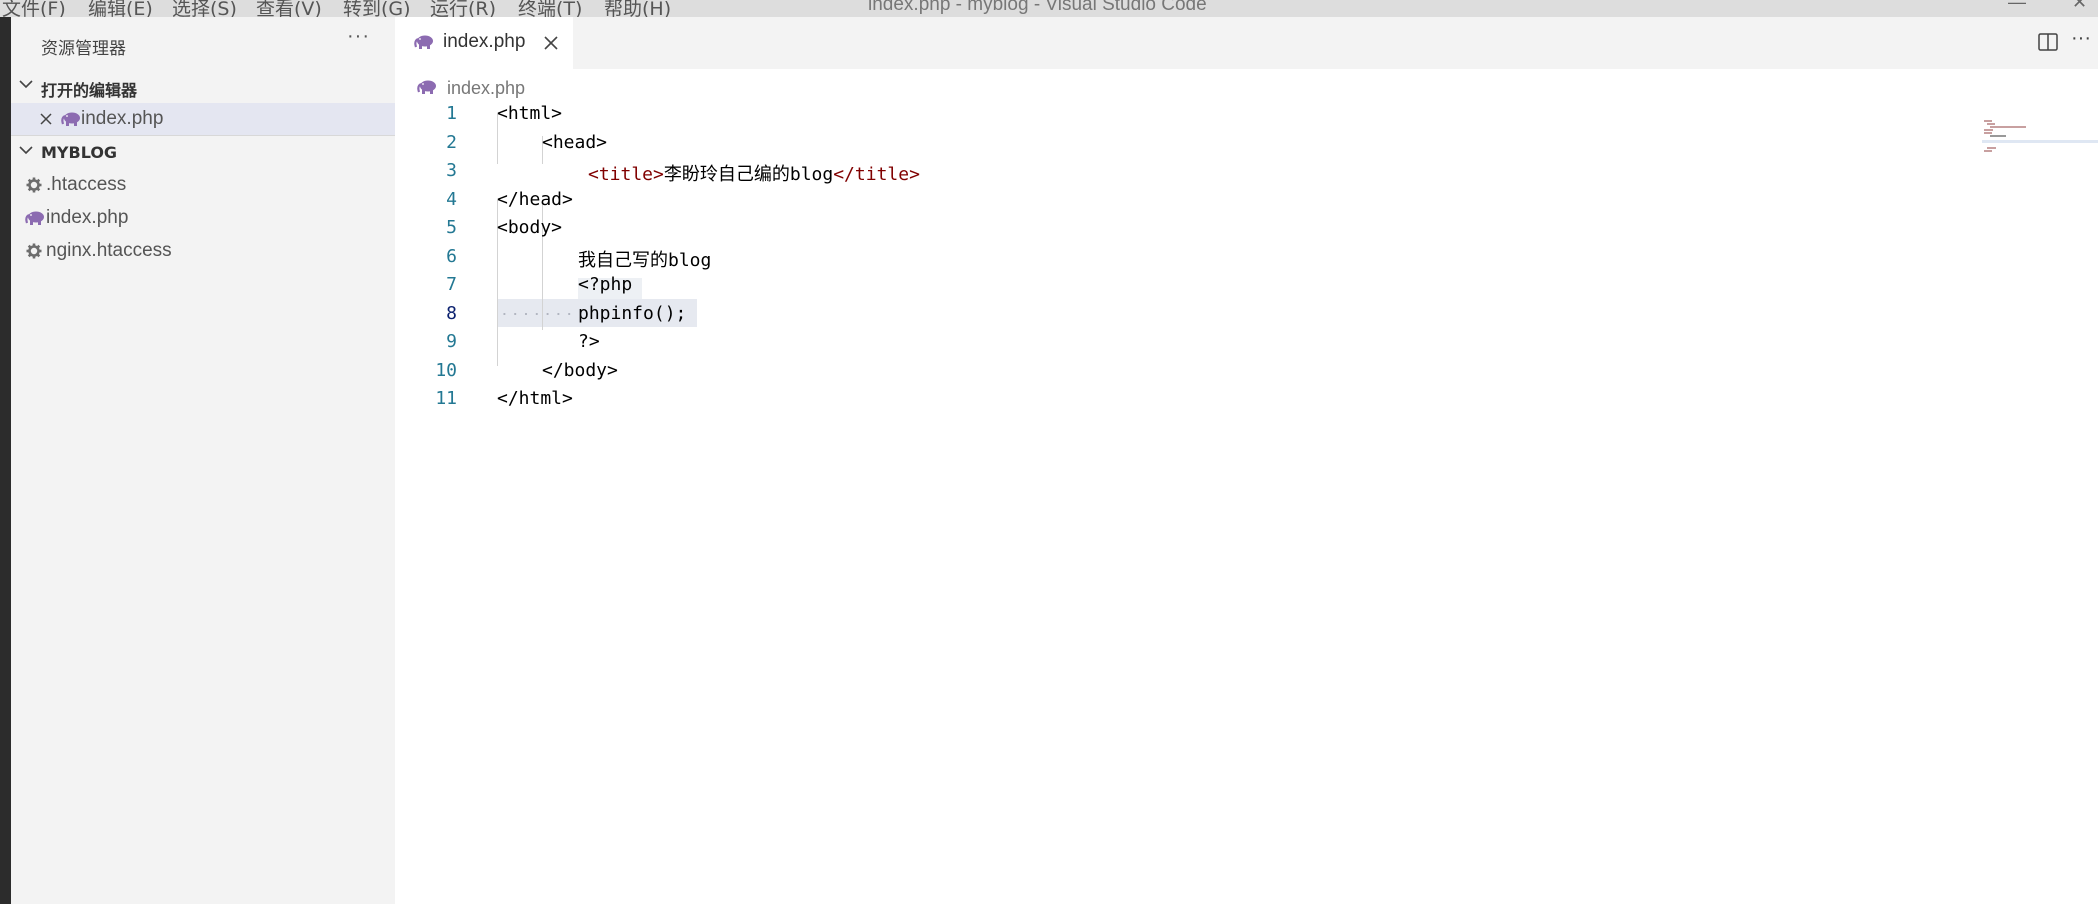 The height and width of the screenshot is (904, 2098). What do you see at coordinates (203, 218) in the screenshot?
I see `file-item-index-php: index.php` at bounding box center [203, 218].